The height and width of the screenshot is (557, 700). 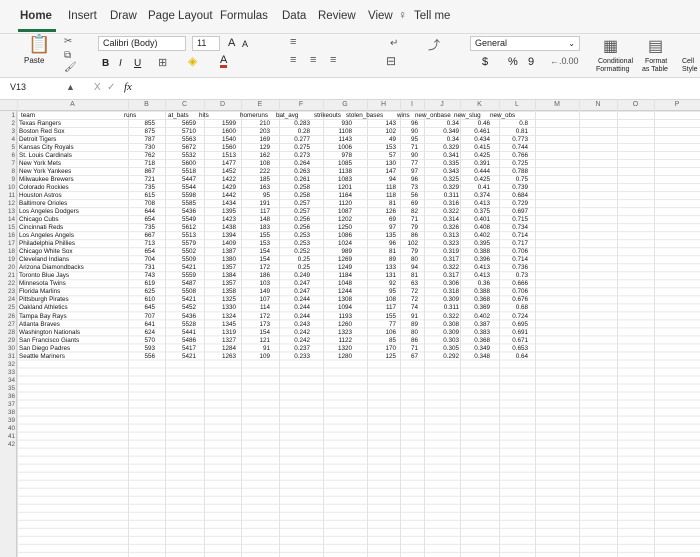 What do you see at coordinates (336, 317) in the screenshot?
I see `data-cell: 1193` at bounding box center [336, 317].